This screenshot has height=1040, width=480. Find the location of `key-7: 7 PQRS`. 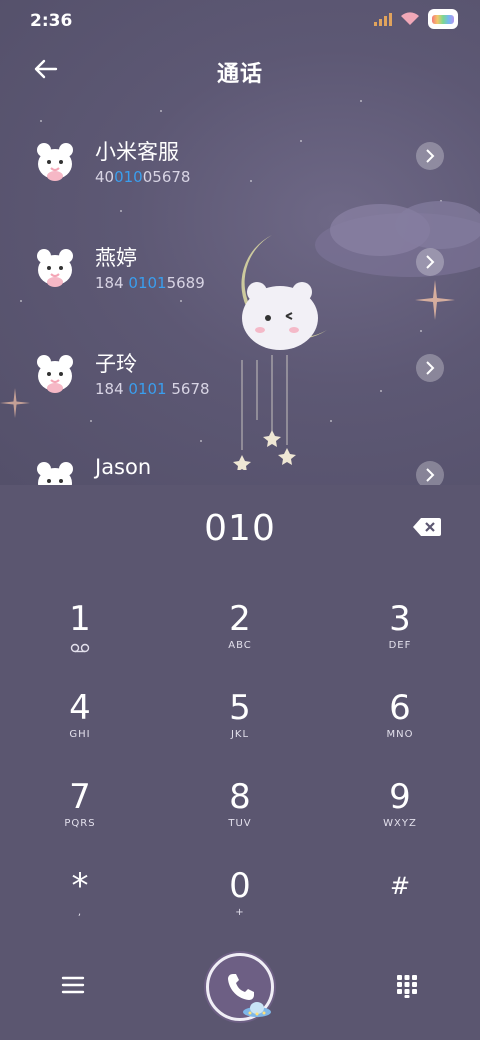

key-7: 7 PQRS is located at coordinates (80, 818).